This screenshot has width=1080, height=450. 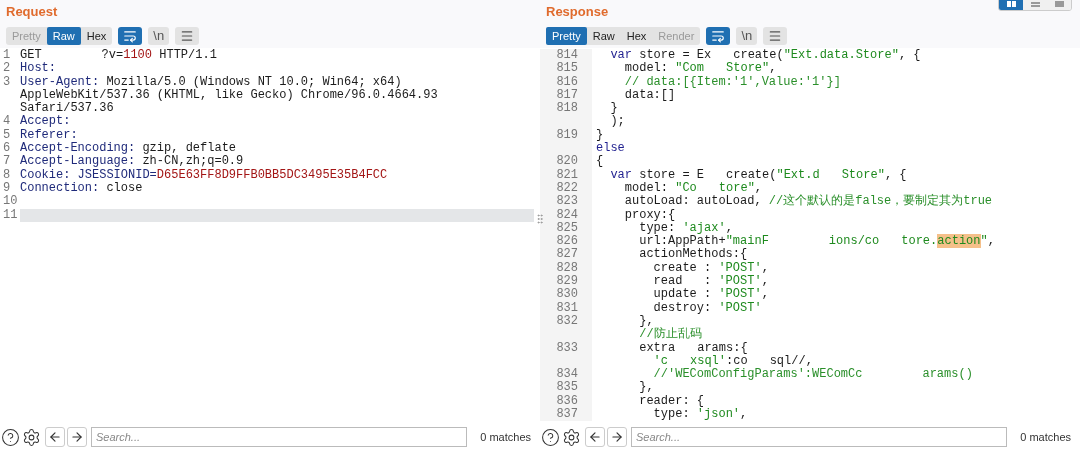 What do you see at coordinates (7, 68) in the screenshot?
I see `line-number: 2` at bounding box center [7, 68].